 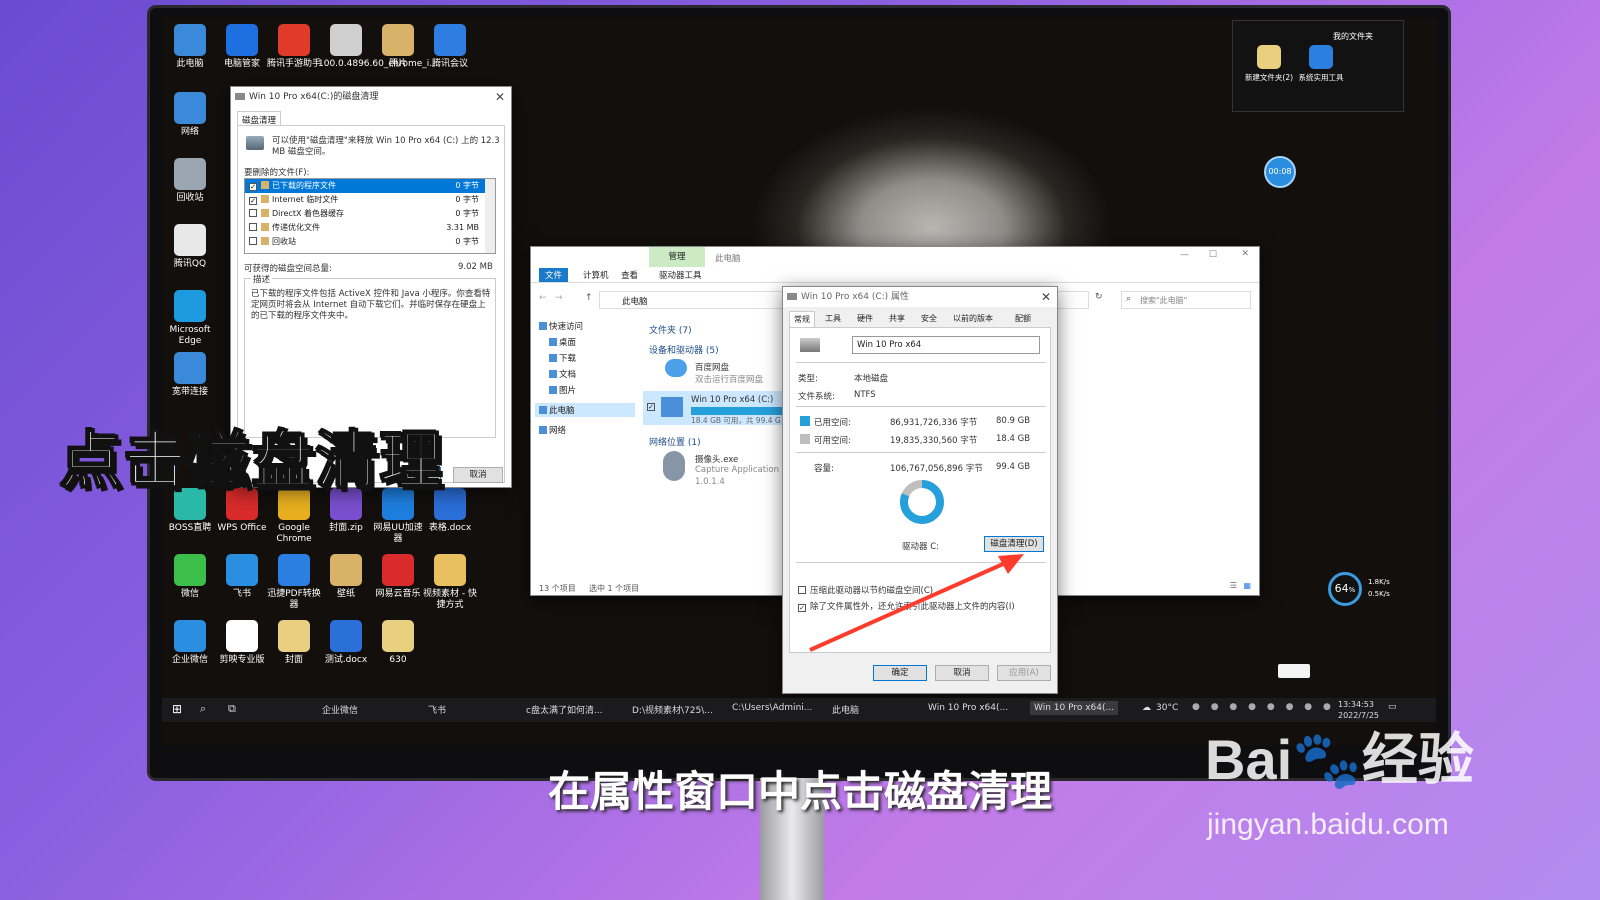 What do you see at coordinates (675, 441) in the screenshot?
I see `network-locations-header: 网络位置 (1)` at bounding box center [675, 441].